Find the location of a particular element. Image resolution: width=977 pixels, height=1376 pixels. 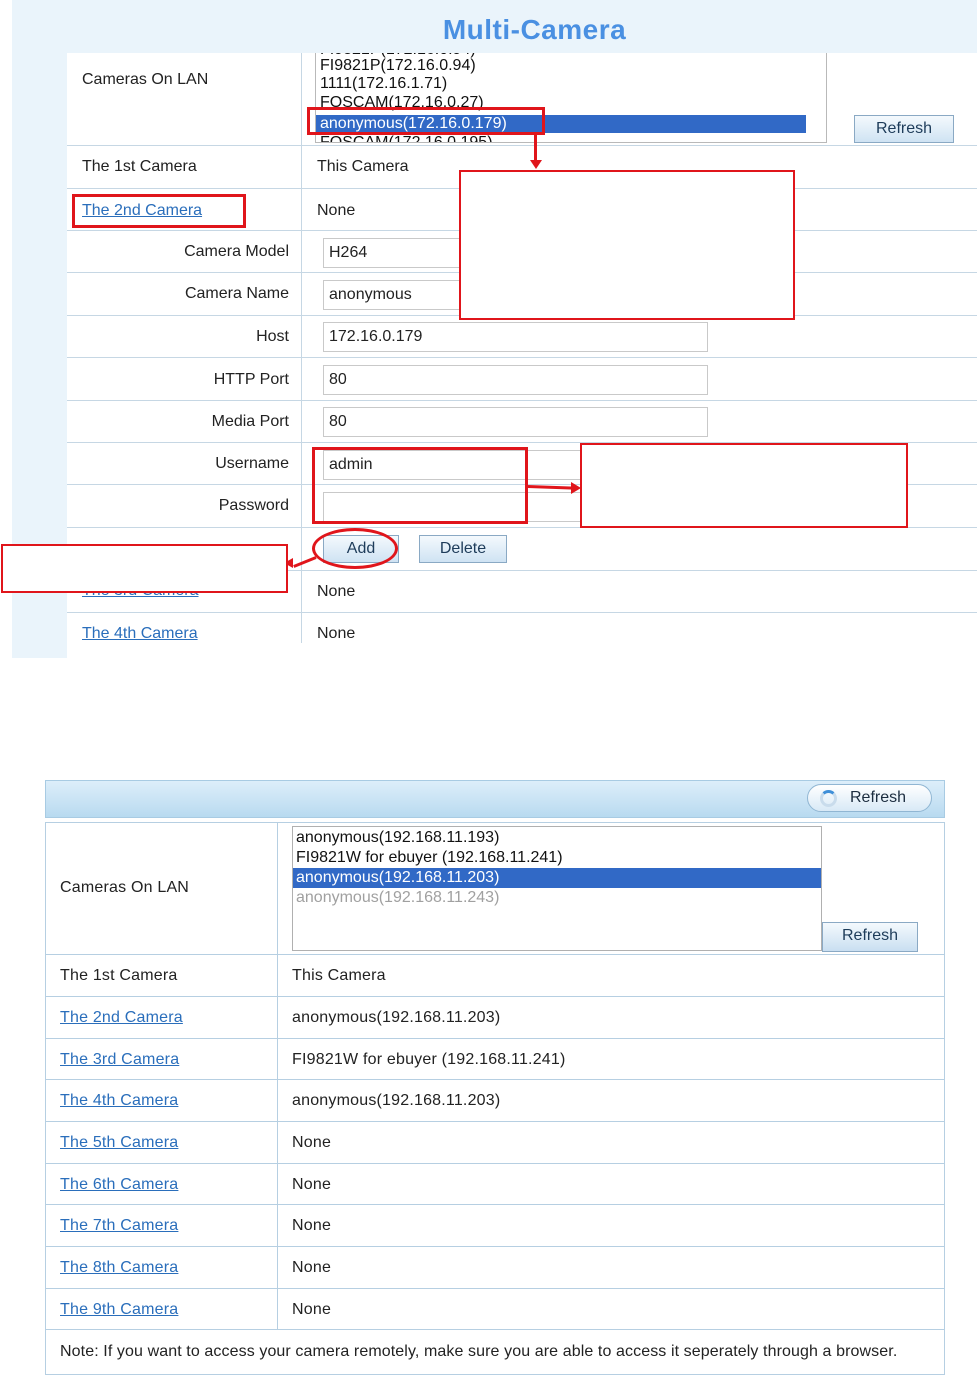

camera-row: The 7th Camera None is located at coordinates (495, 1226).